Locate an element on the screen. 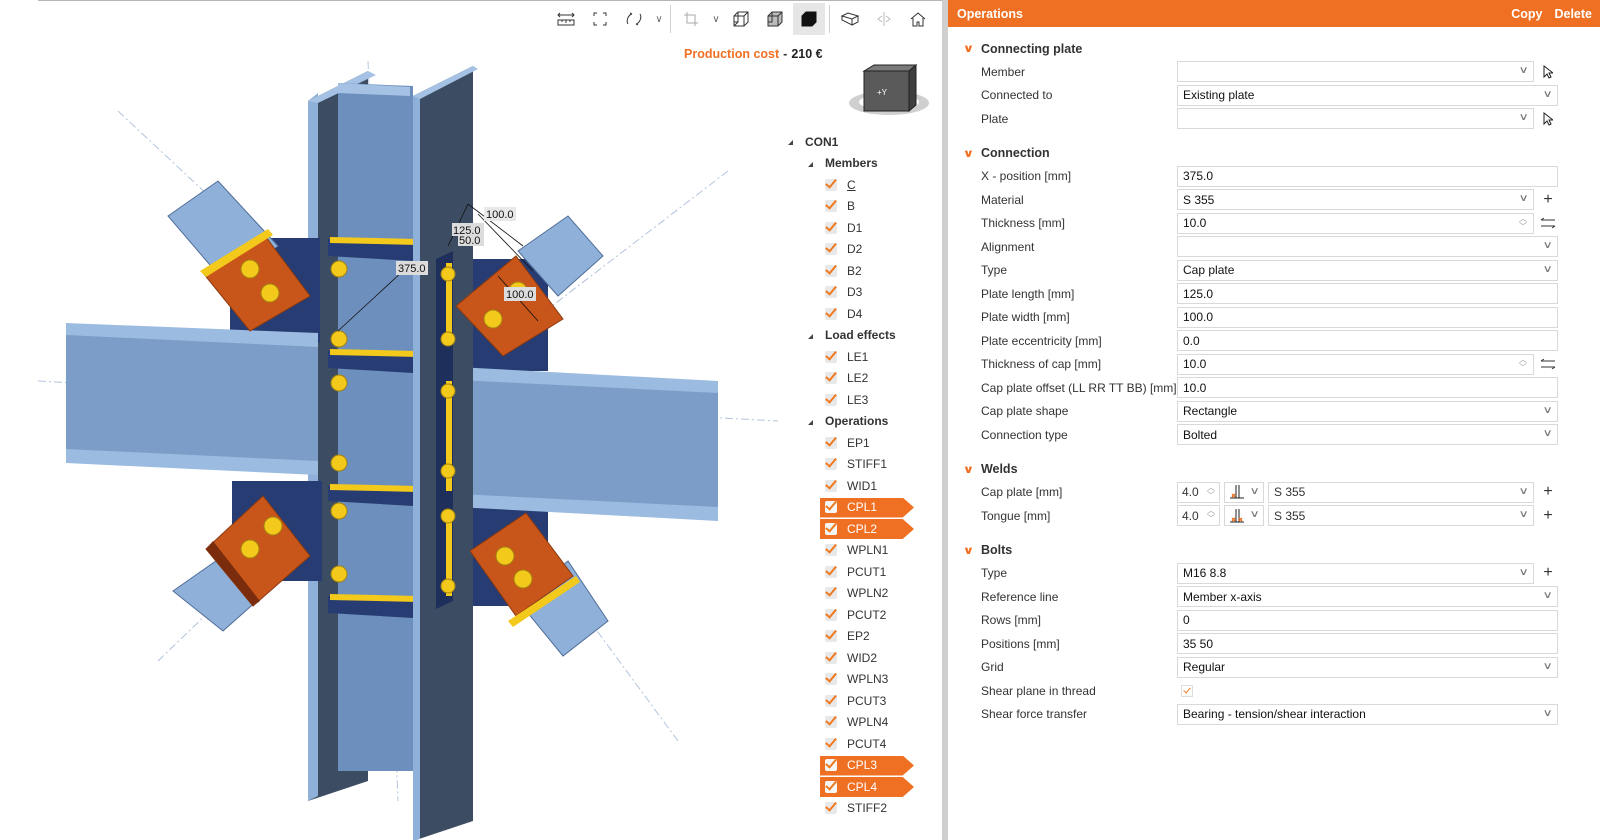 The width and height of the screenshot is (1600, 840). alignment-select: ∨ is located at coordinates (1367, 247).